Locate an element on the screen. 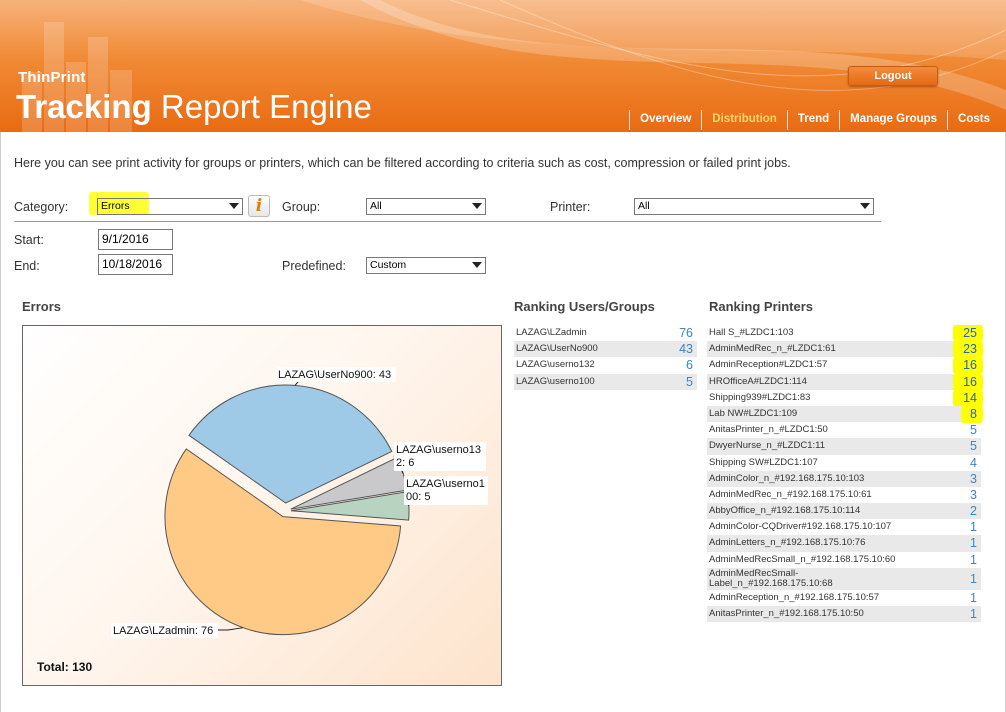 This screenshot has width=1006, height=712. ranking-row-value: 6 is located at coordinates (689, 365).